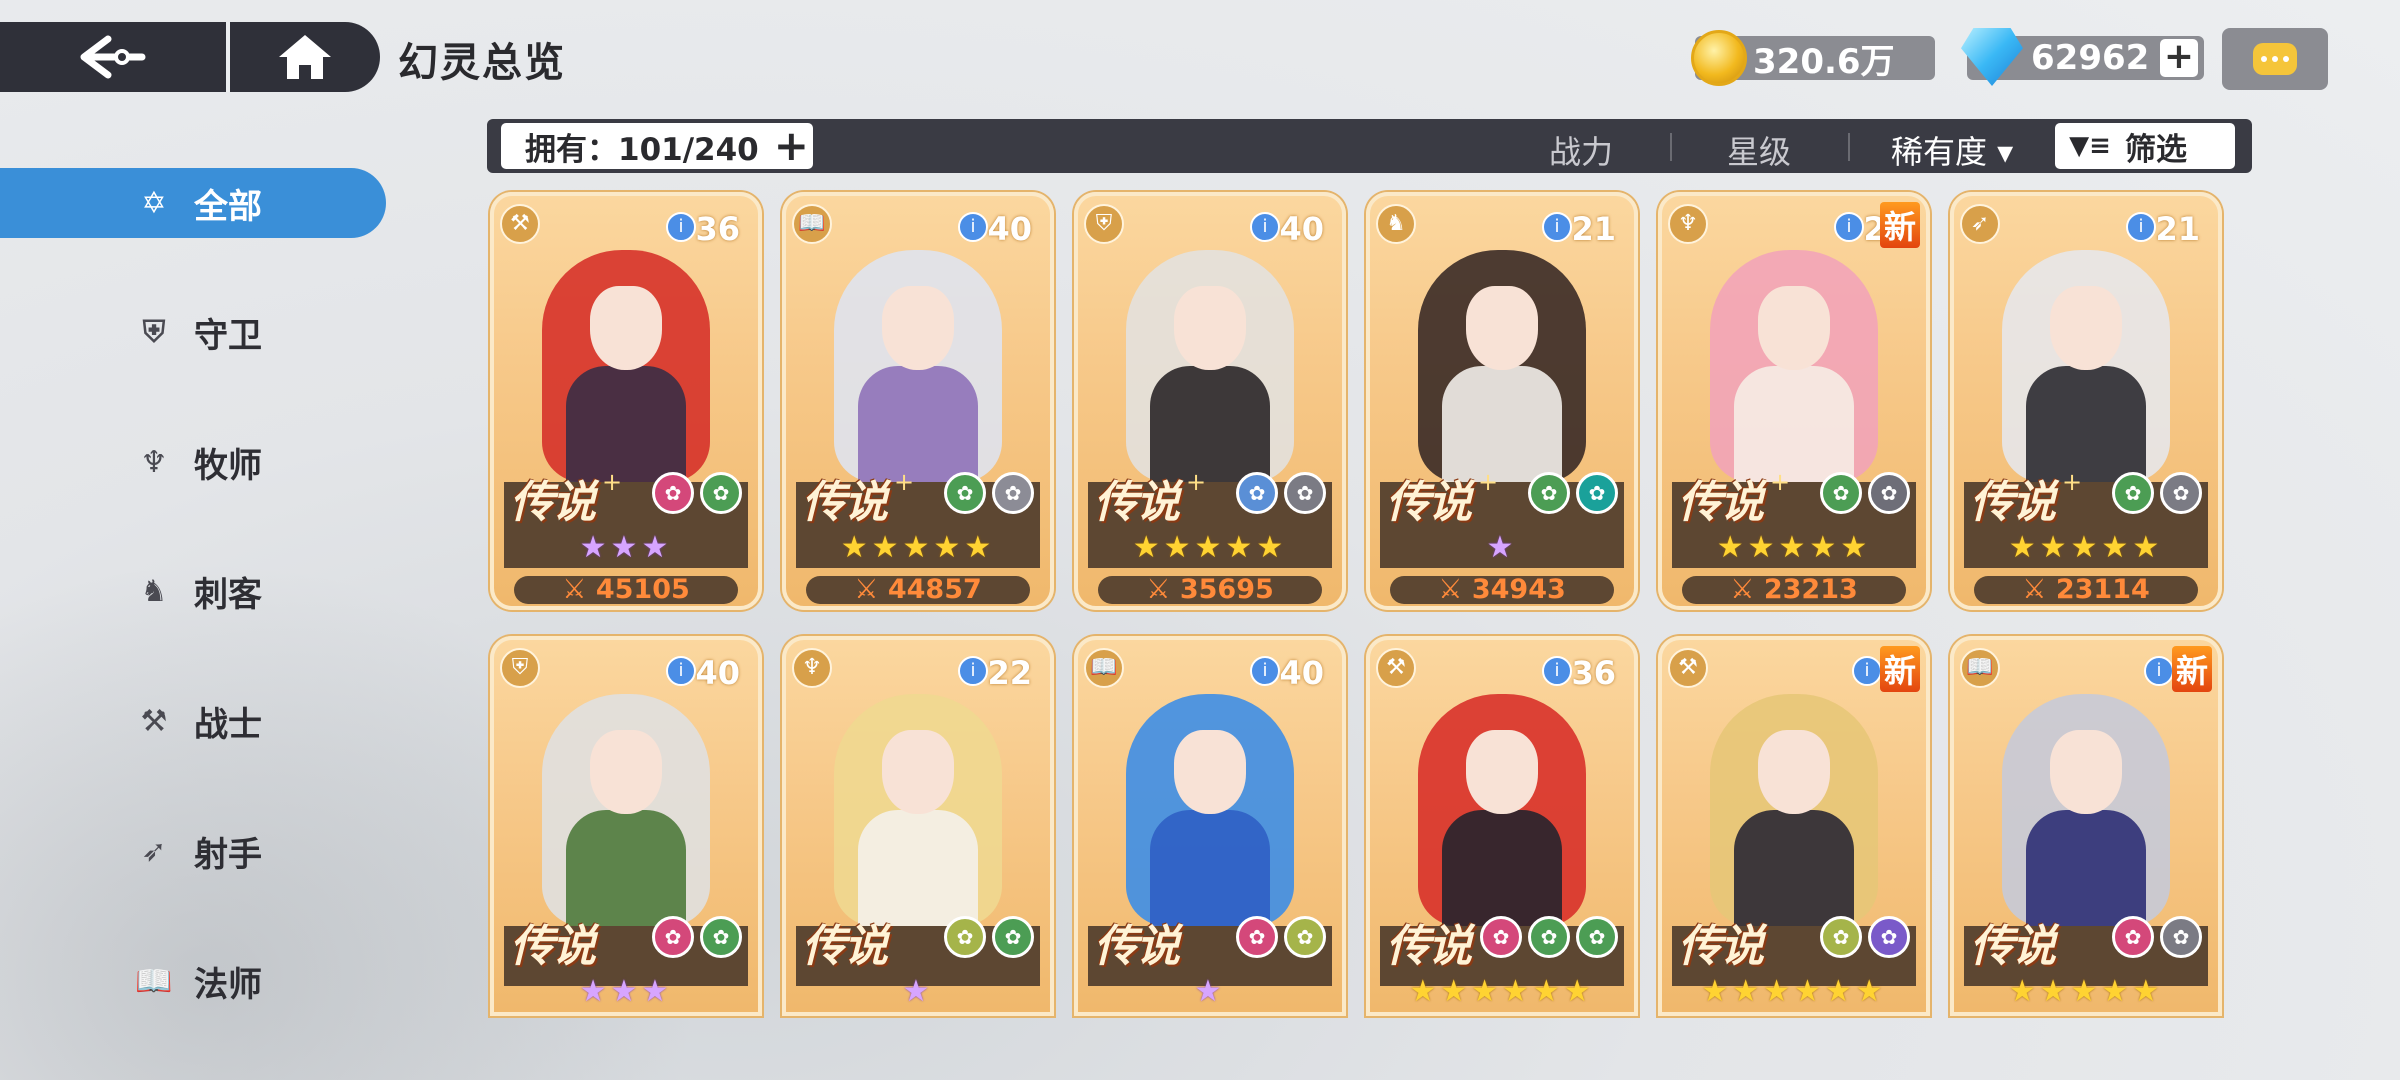 The width and height of the screenshot is (2400, 1080). Describe the element at coordinates (193, 721) in the screenshot. I see `sidebar-item: ⚒ 战士` at that location.